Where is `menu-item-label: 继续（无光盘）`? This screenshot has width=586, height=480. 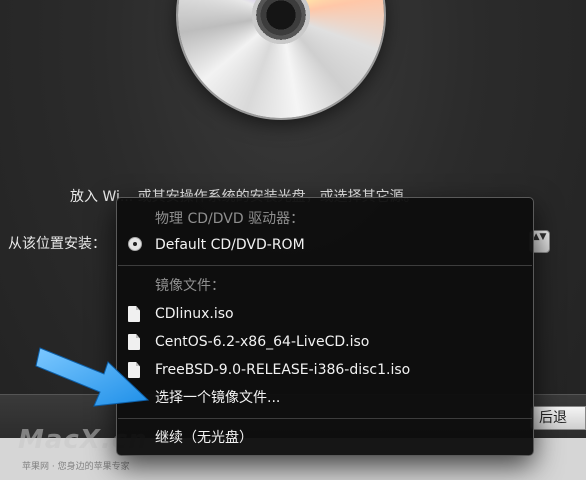 menu-item-label: 继续（无光盘） is located at coordinates (204, 438).